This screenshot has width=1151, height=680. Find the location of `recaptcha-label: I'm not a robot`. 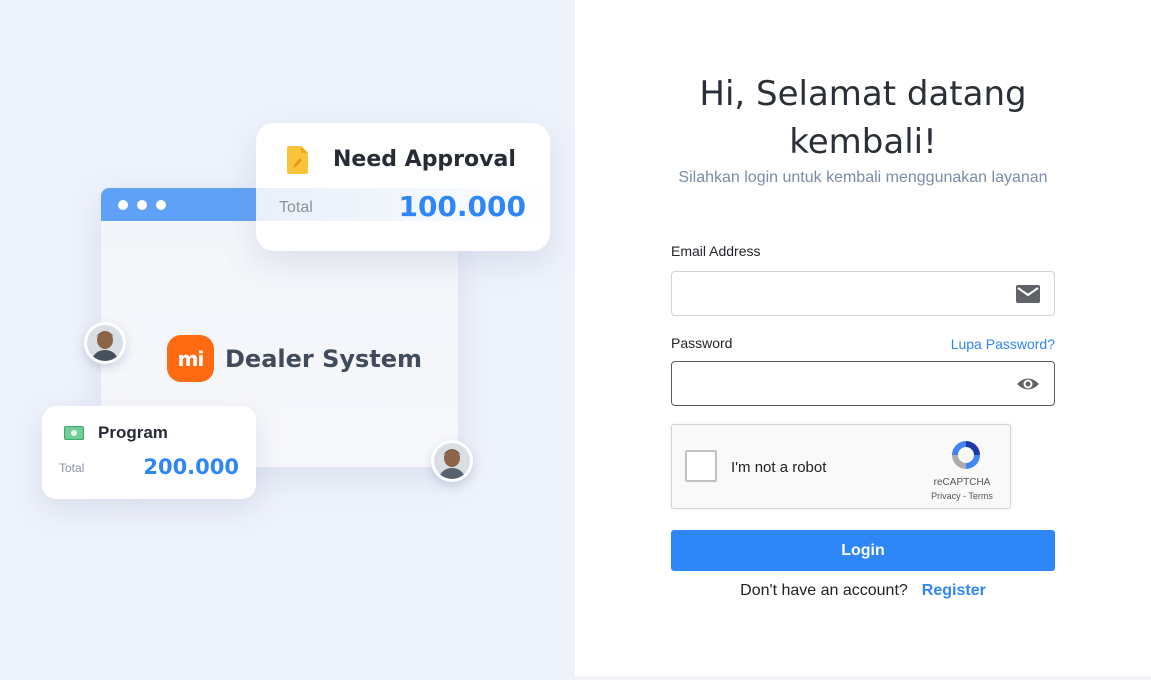

recaptcha-label: I'm not a robot is located at coordinates (779, 467).